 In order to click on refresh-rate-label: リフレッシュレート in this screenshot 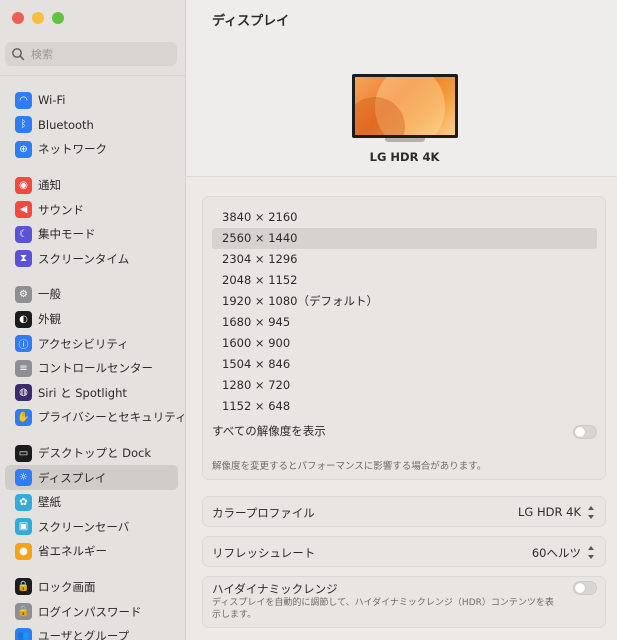, I will do `click(264, 553)`.